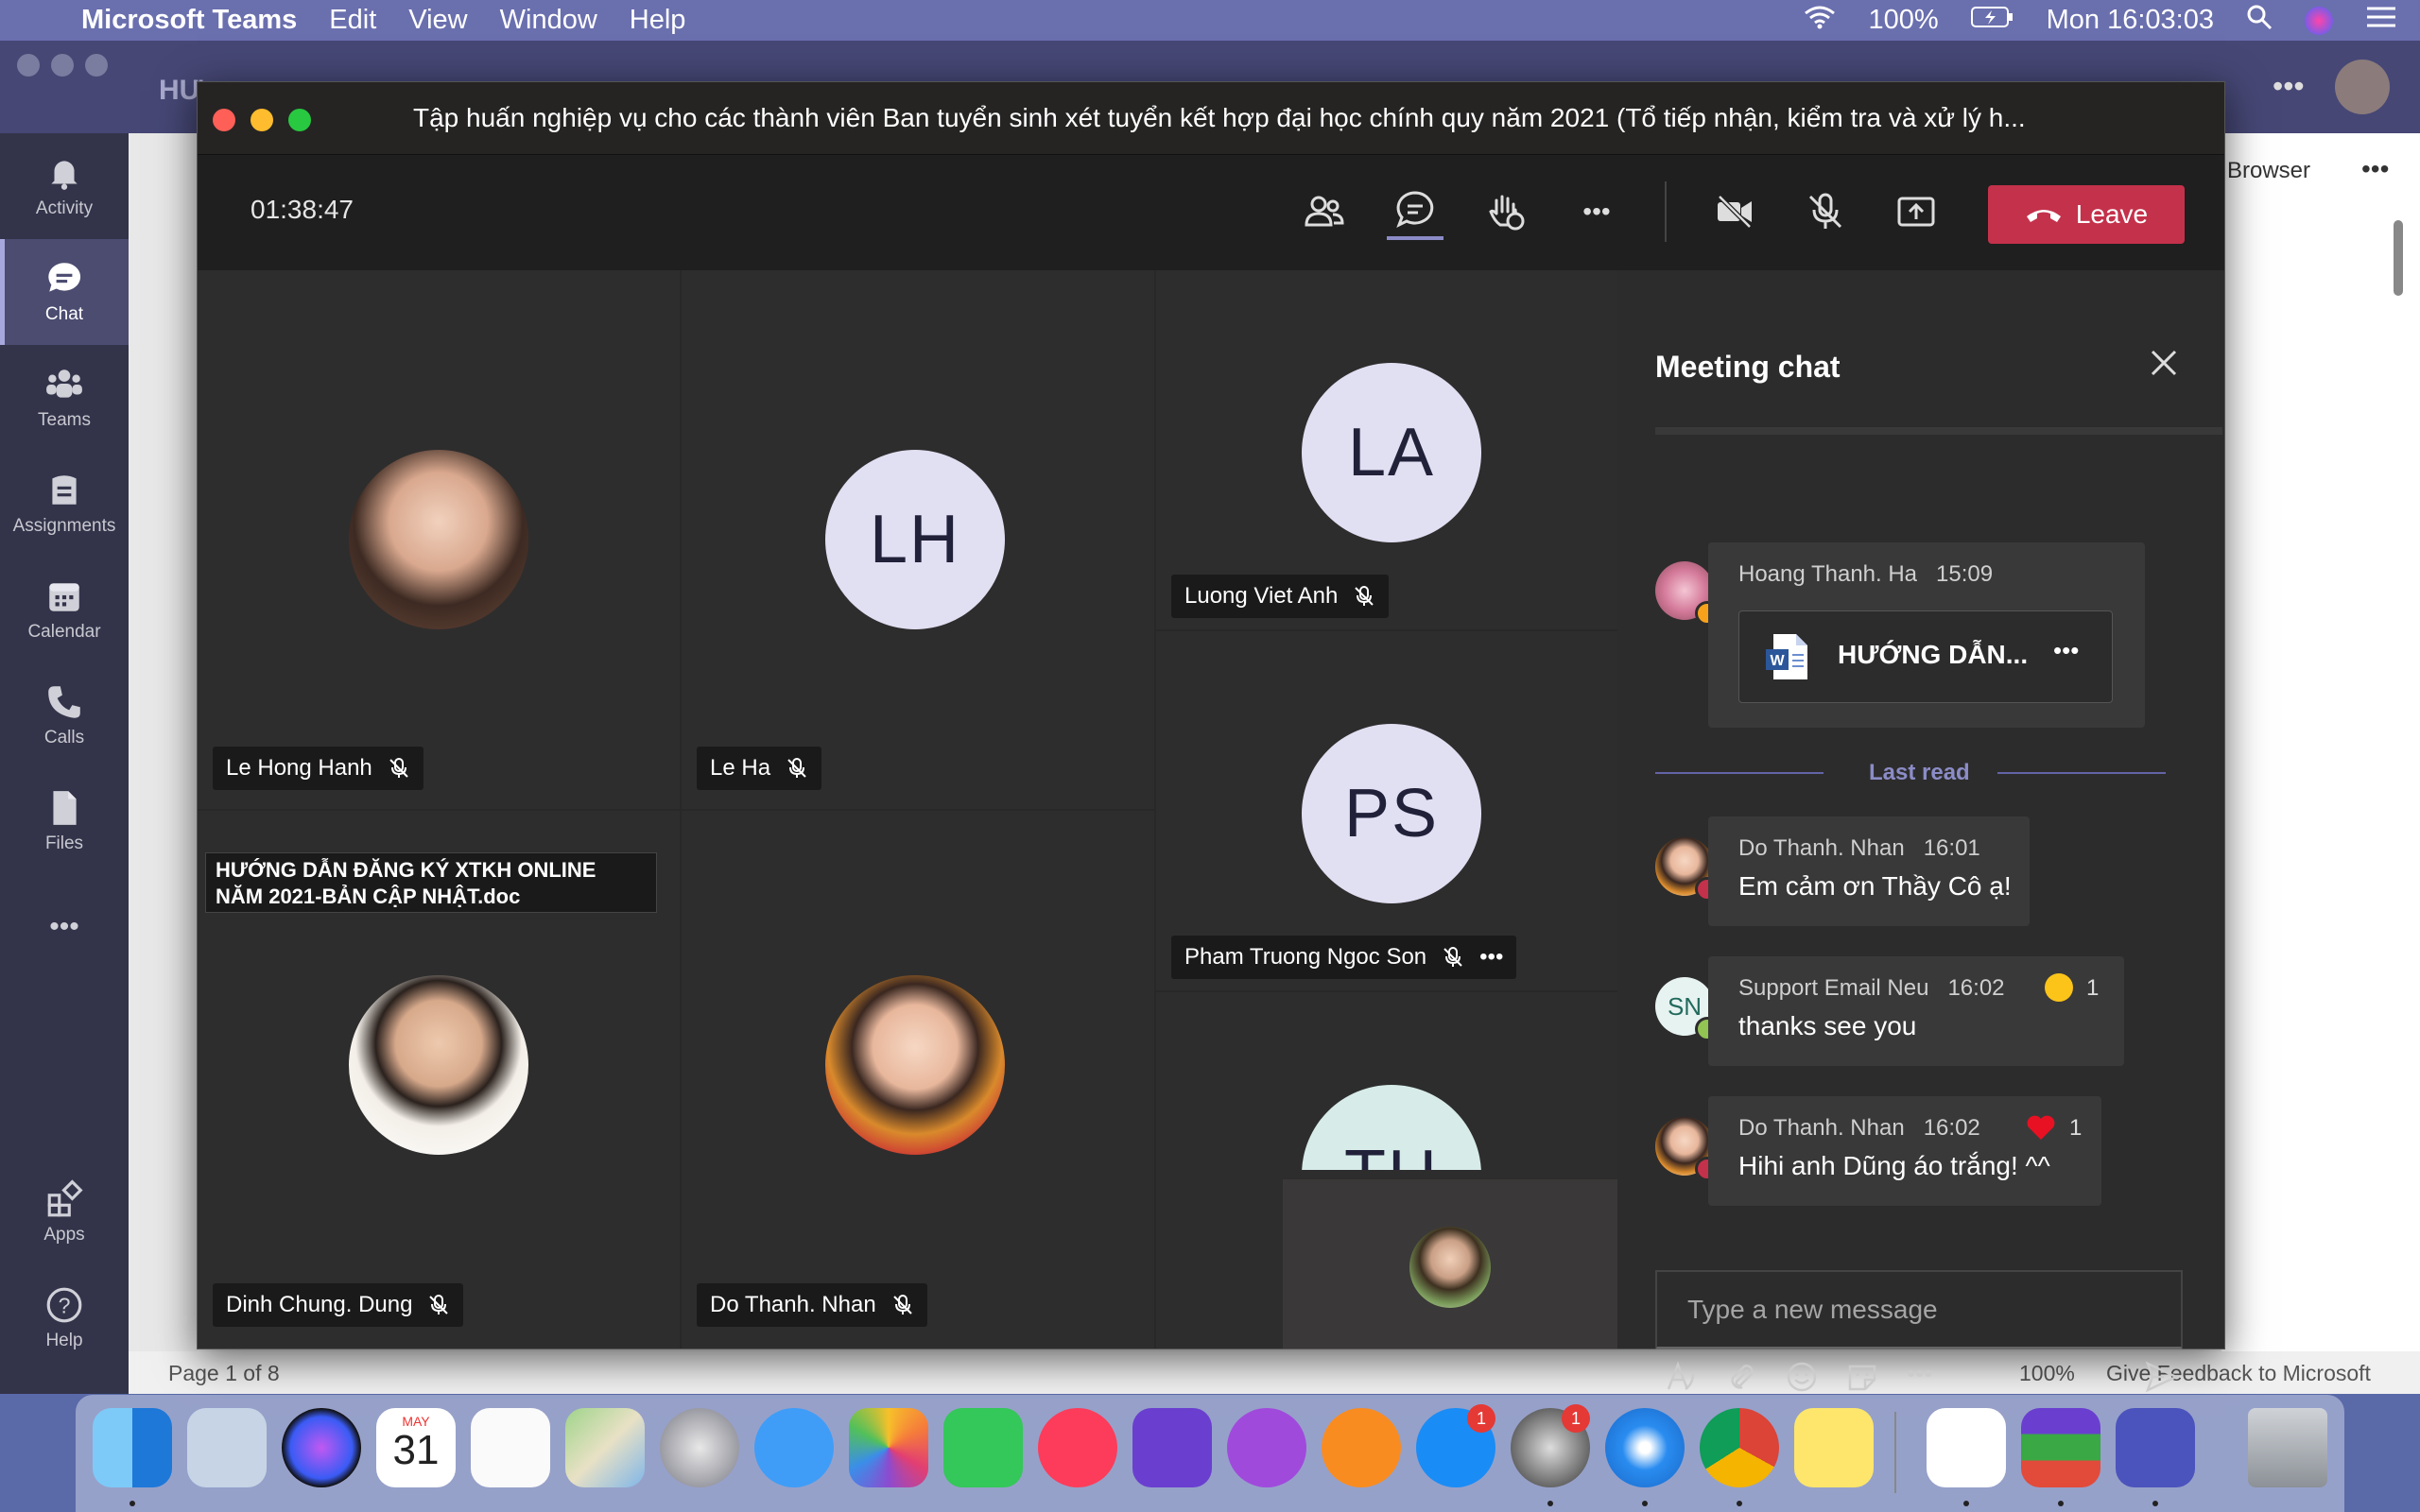  I want to click on participant-nametag: Luong Viet Anh, so click(1281, 596).